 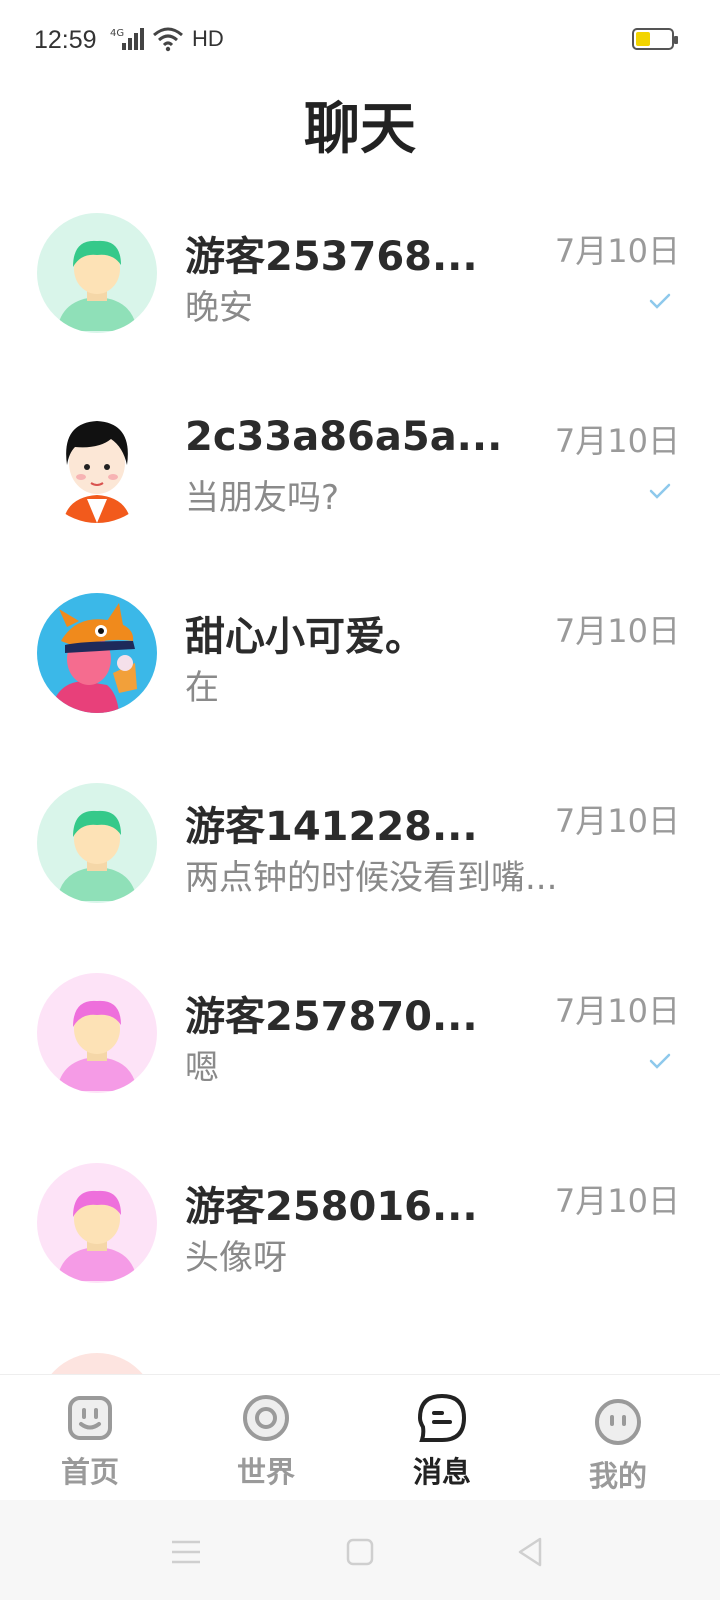 I want to click on chat-preview: 在, so click(x=202, y=688).